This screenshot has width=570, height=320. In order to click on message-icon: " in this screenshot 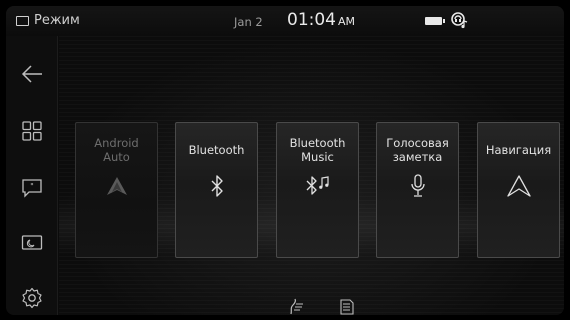, I will do `click(32, 188)`.